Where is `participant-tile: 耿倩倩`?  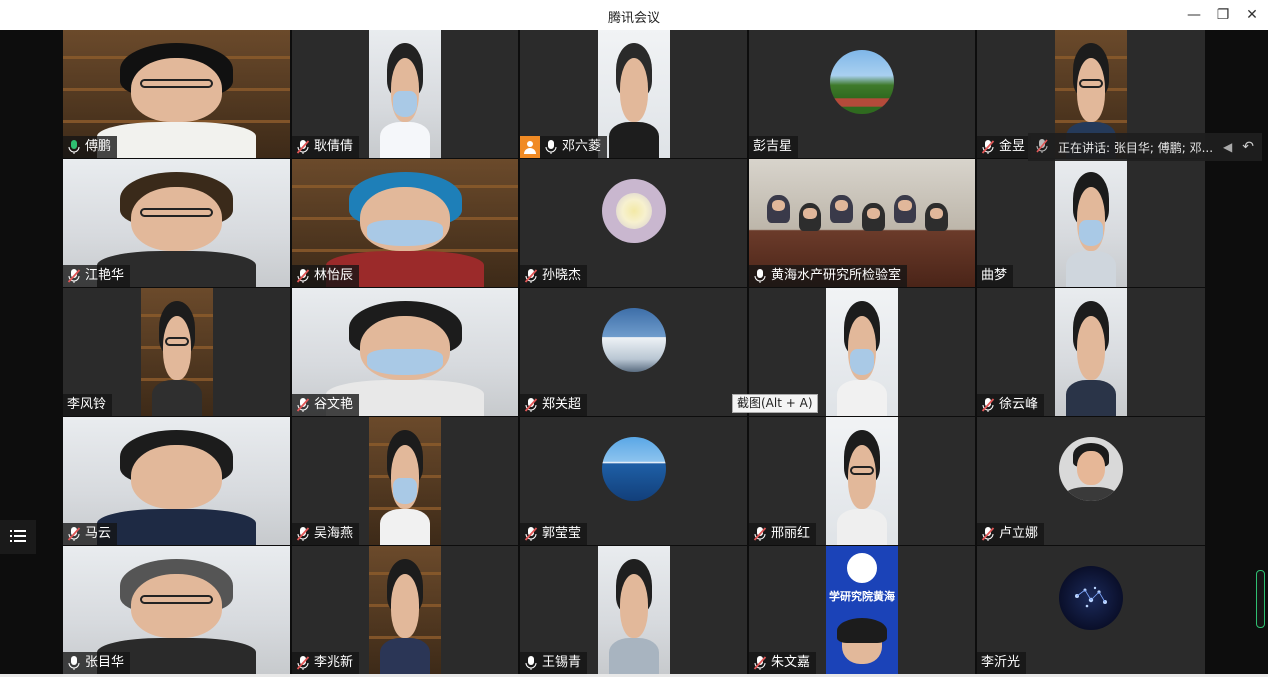
participant-tile: 耿倩倩 is located at coordinates (405, 94).